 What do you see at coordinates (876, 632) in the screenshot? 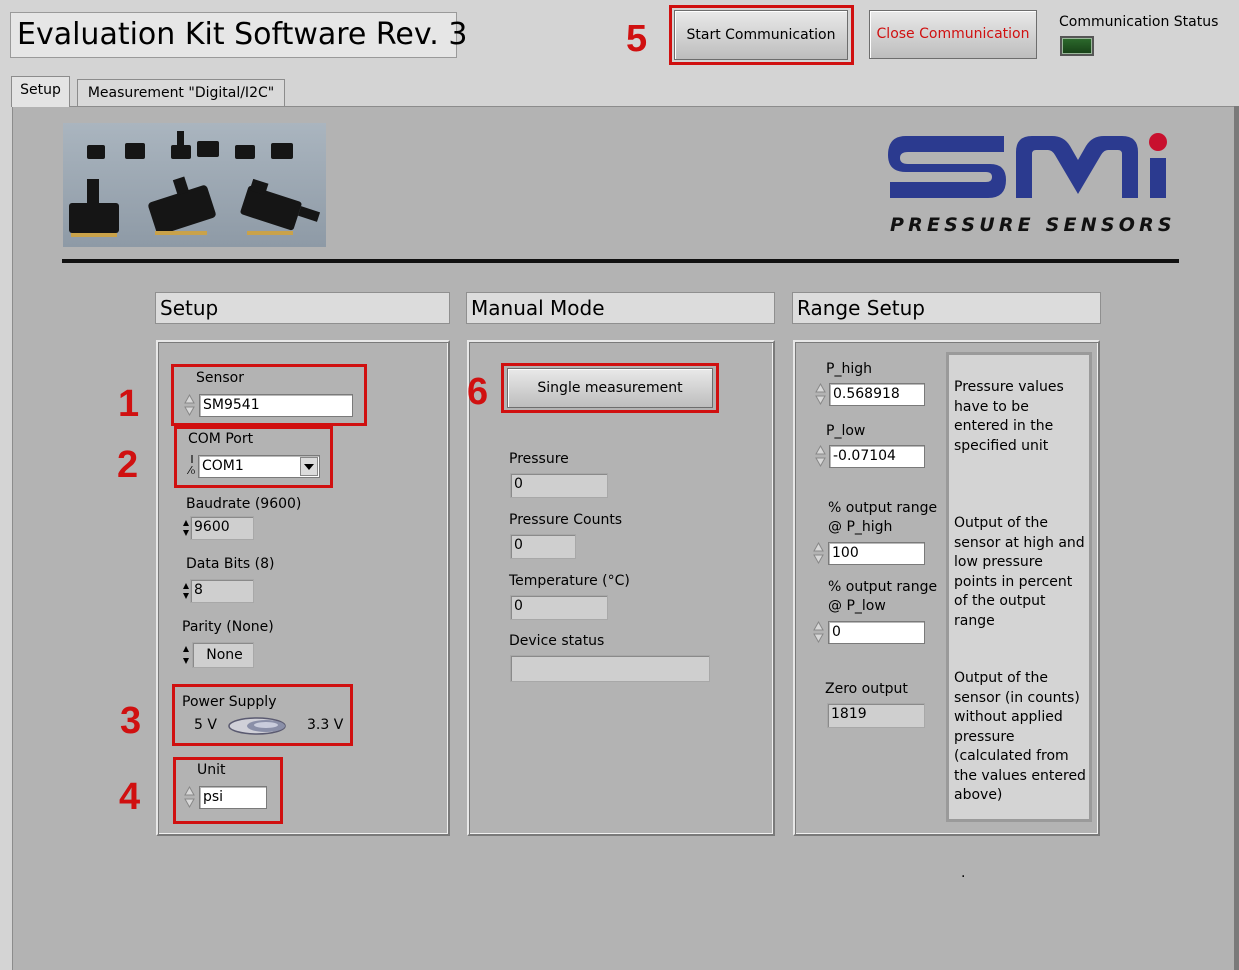
I see `output-low-field: 0` at bounding box center [876, 632].